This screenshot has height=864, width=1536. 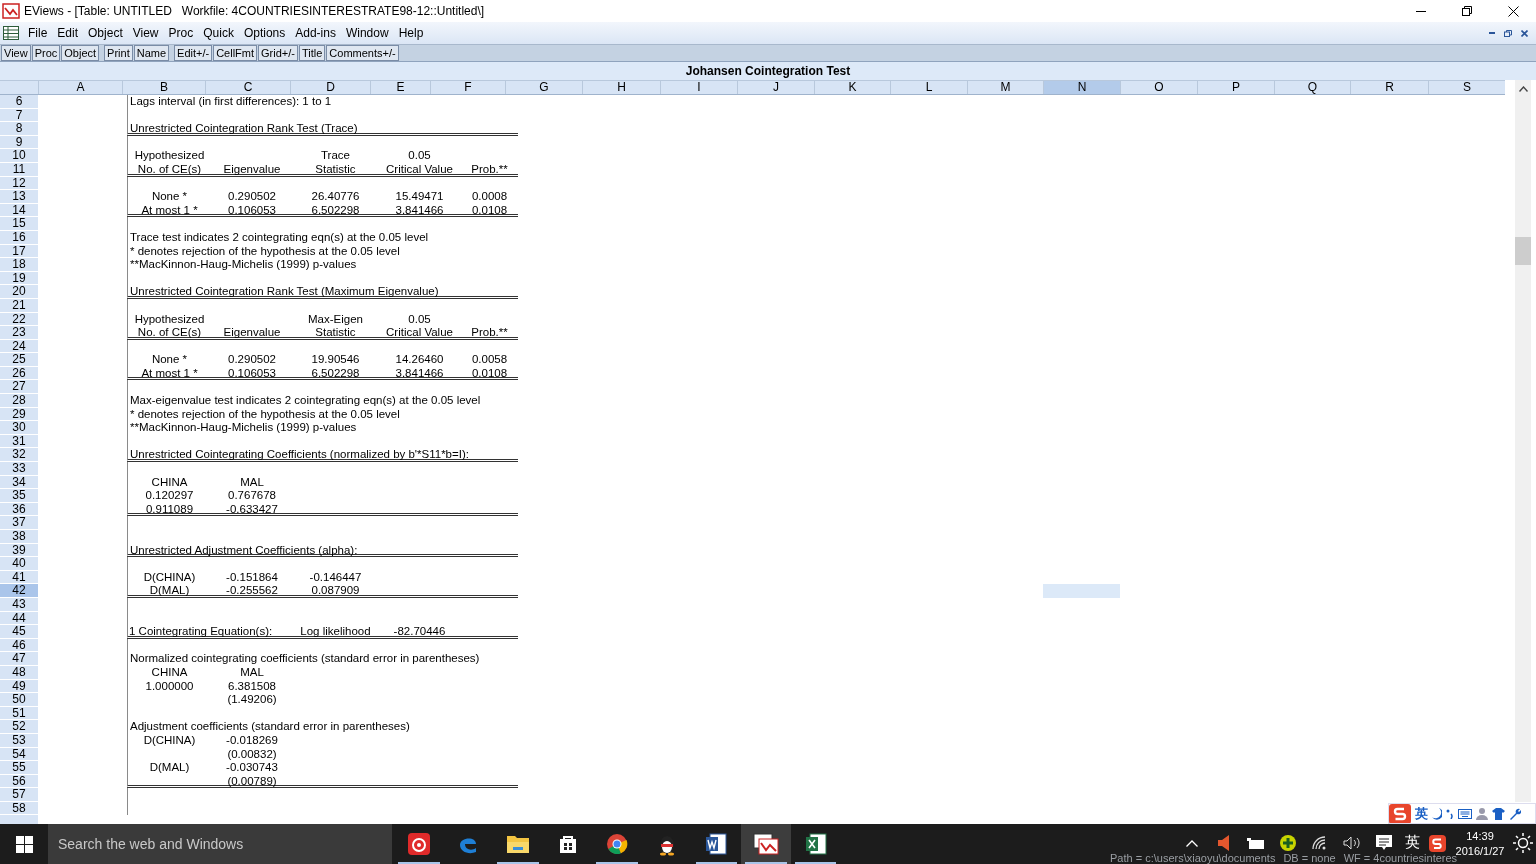 What do you see at coordinates (80, 53) in the screenshot?
I see `toolbar-button: Object` at bounding box center [80, 53].